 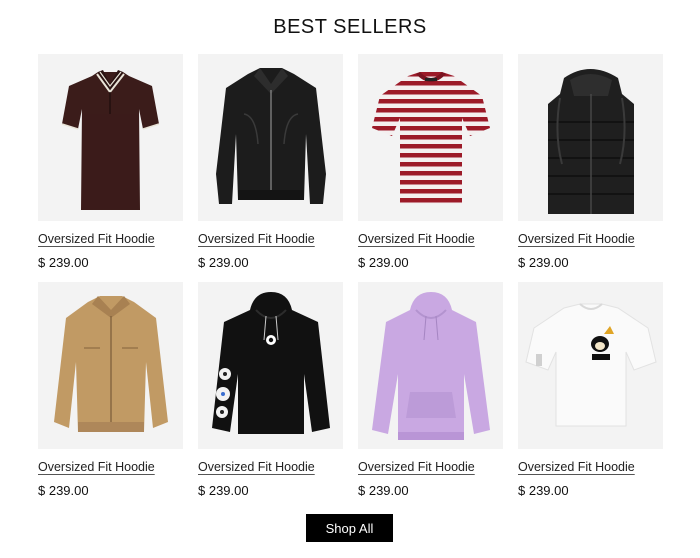 I want to click on shop-all-button: Shop All, so click(x=349, y=528).